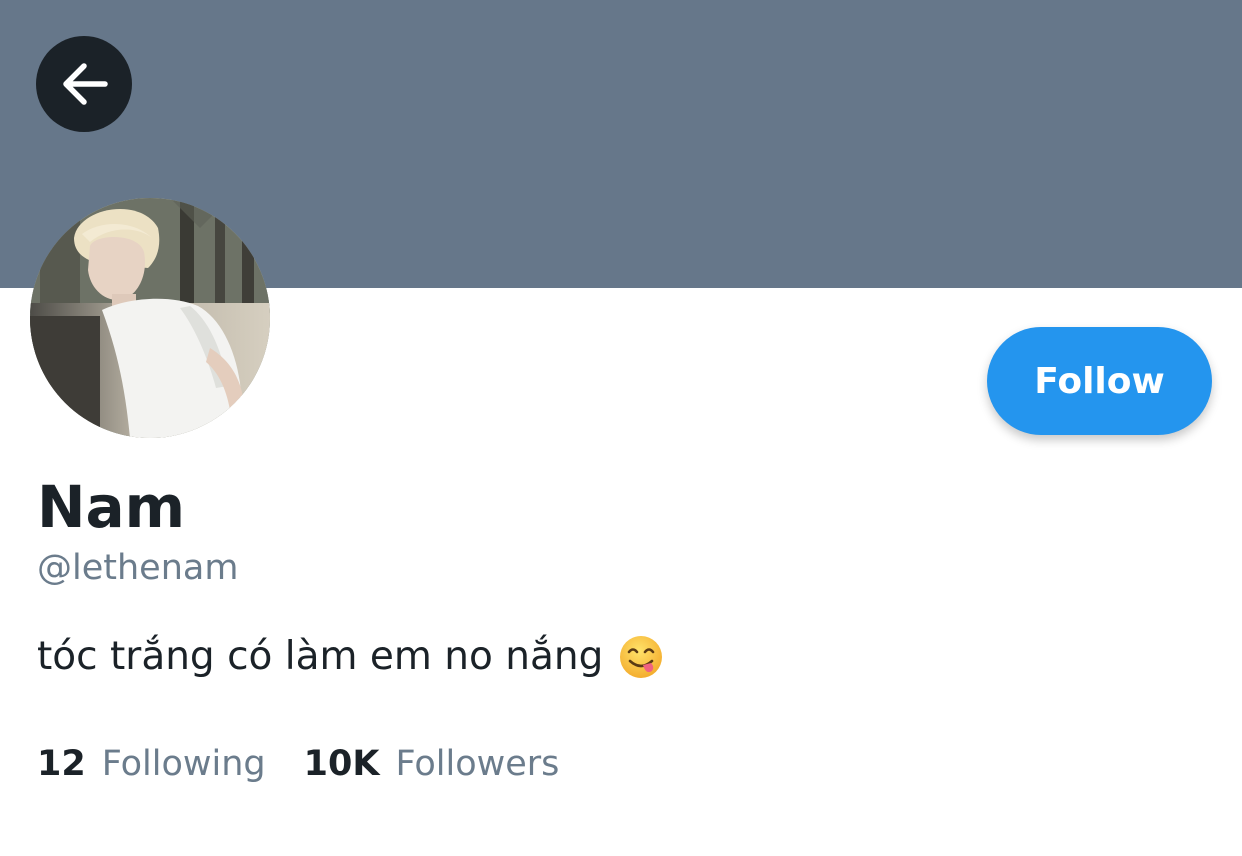 This screenshot has height=856, width=1242. I want to click on followers-count: 10K, so click(341, 764).